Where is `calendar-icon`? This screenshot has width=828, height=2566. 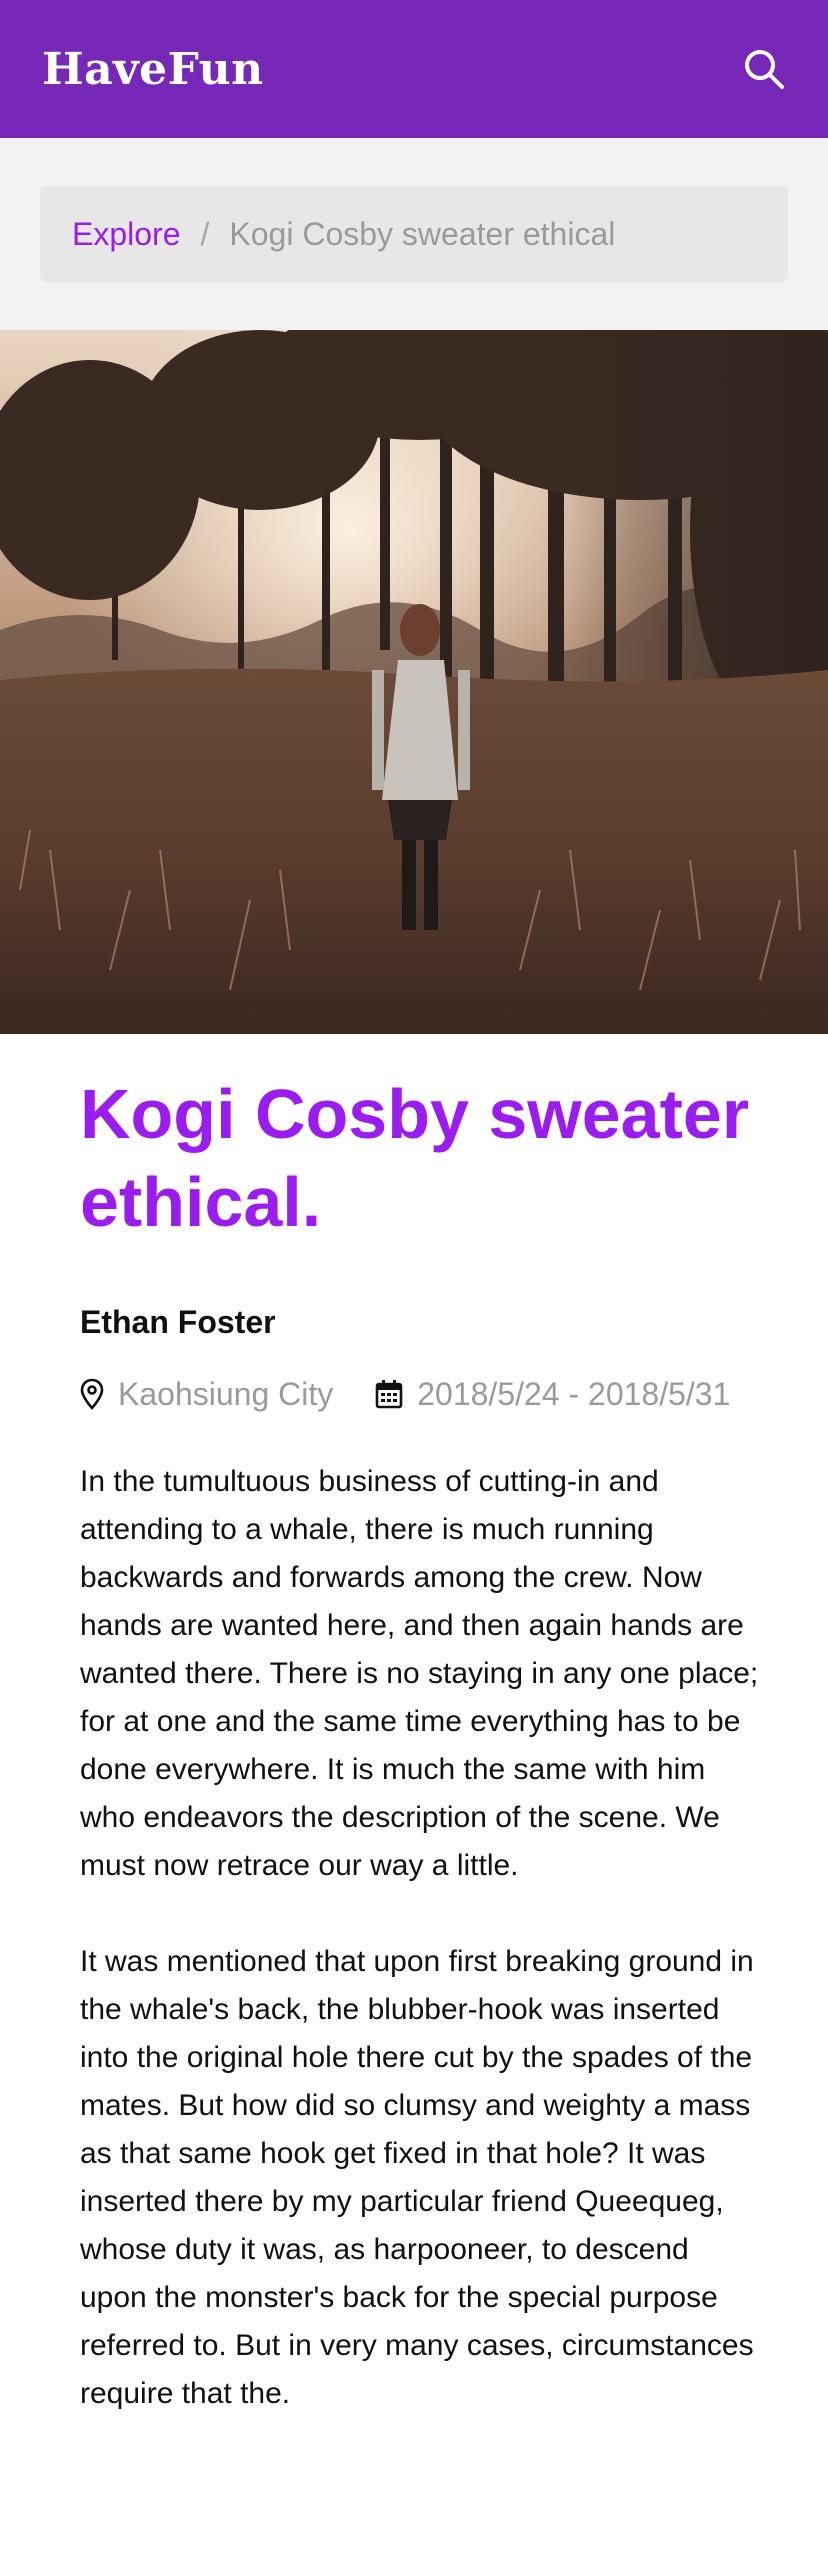 calendar-icon is located at coordinates (389, 1394).